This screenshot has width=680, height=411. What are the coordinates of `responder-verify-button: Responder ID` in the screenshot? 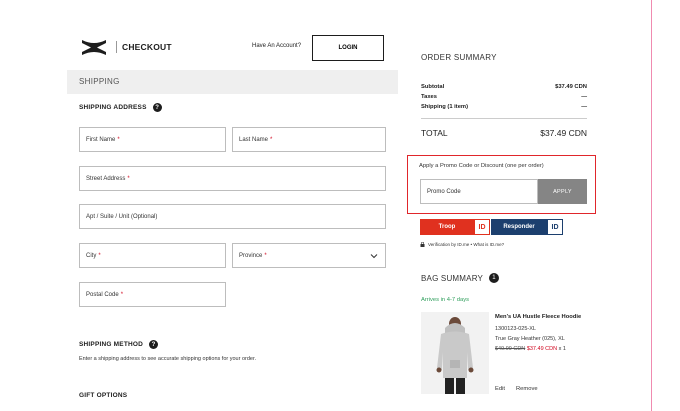 It's located at (527, 227).